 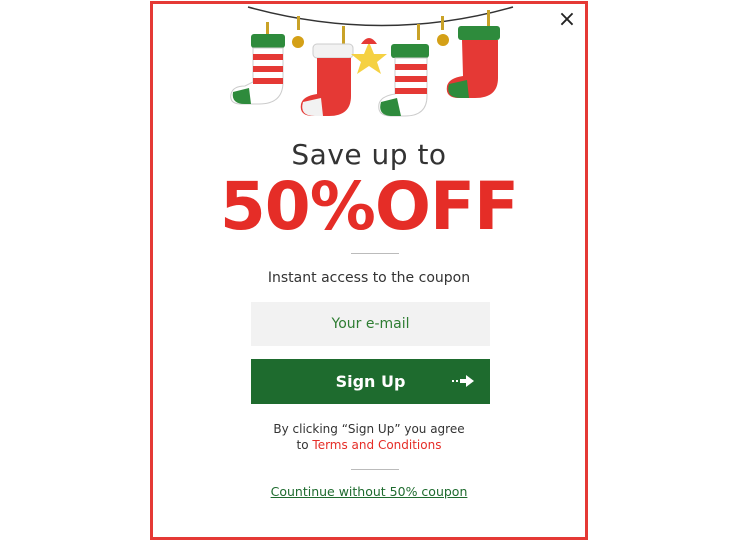 What do you see at coordinates (369, 429) in the screenshot?
I see `disclaimer-text: By clicking “Sign Up” you agree` at bounding box center [369, 429].